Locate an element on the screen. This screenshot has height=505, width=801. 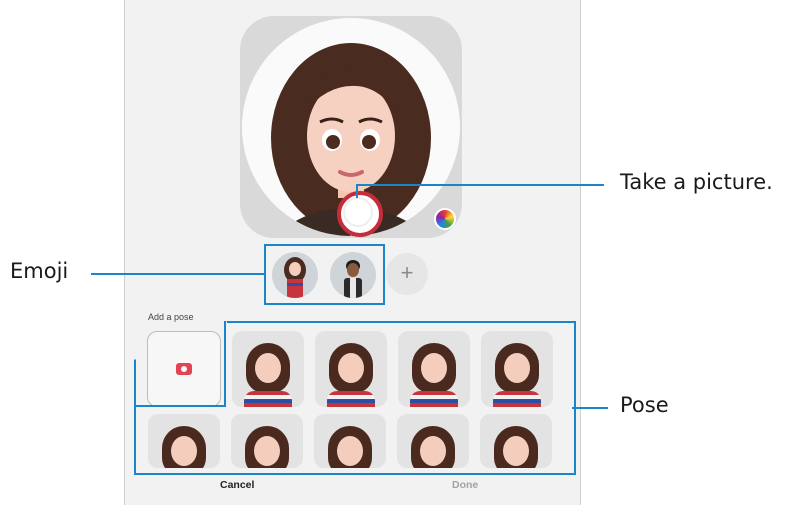
pose-callout-line is located at coordinates (590, 408).